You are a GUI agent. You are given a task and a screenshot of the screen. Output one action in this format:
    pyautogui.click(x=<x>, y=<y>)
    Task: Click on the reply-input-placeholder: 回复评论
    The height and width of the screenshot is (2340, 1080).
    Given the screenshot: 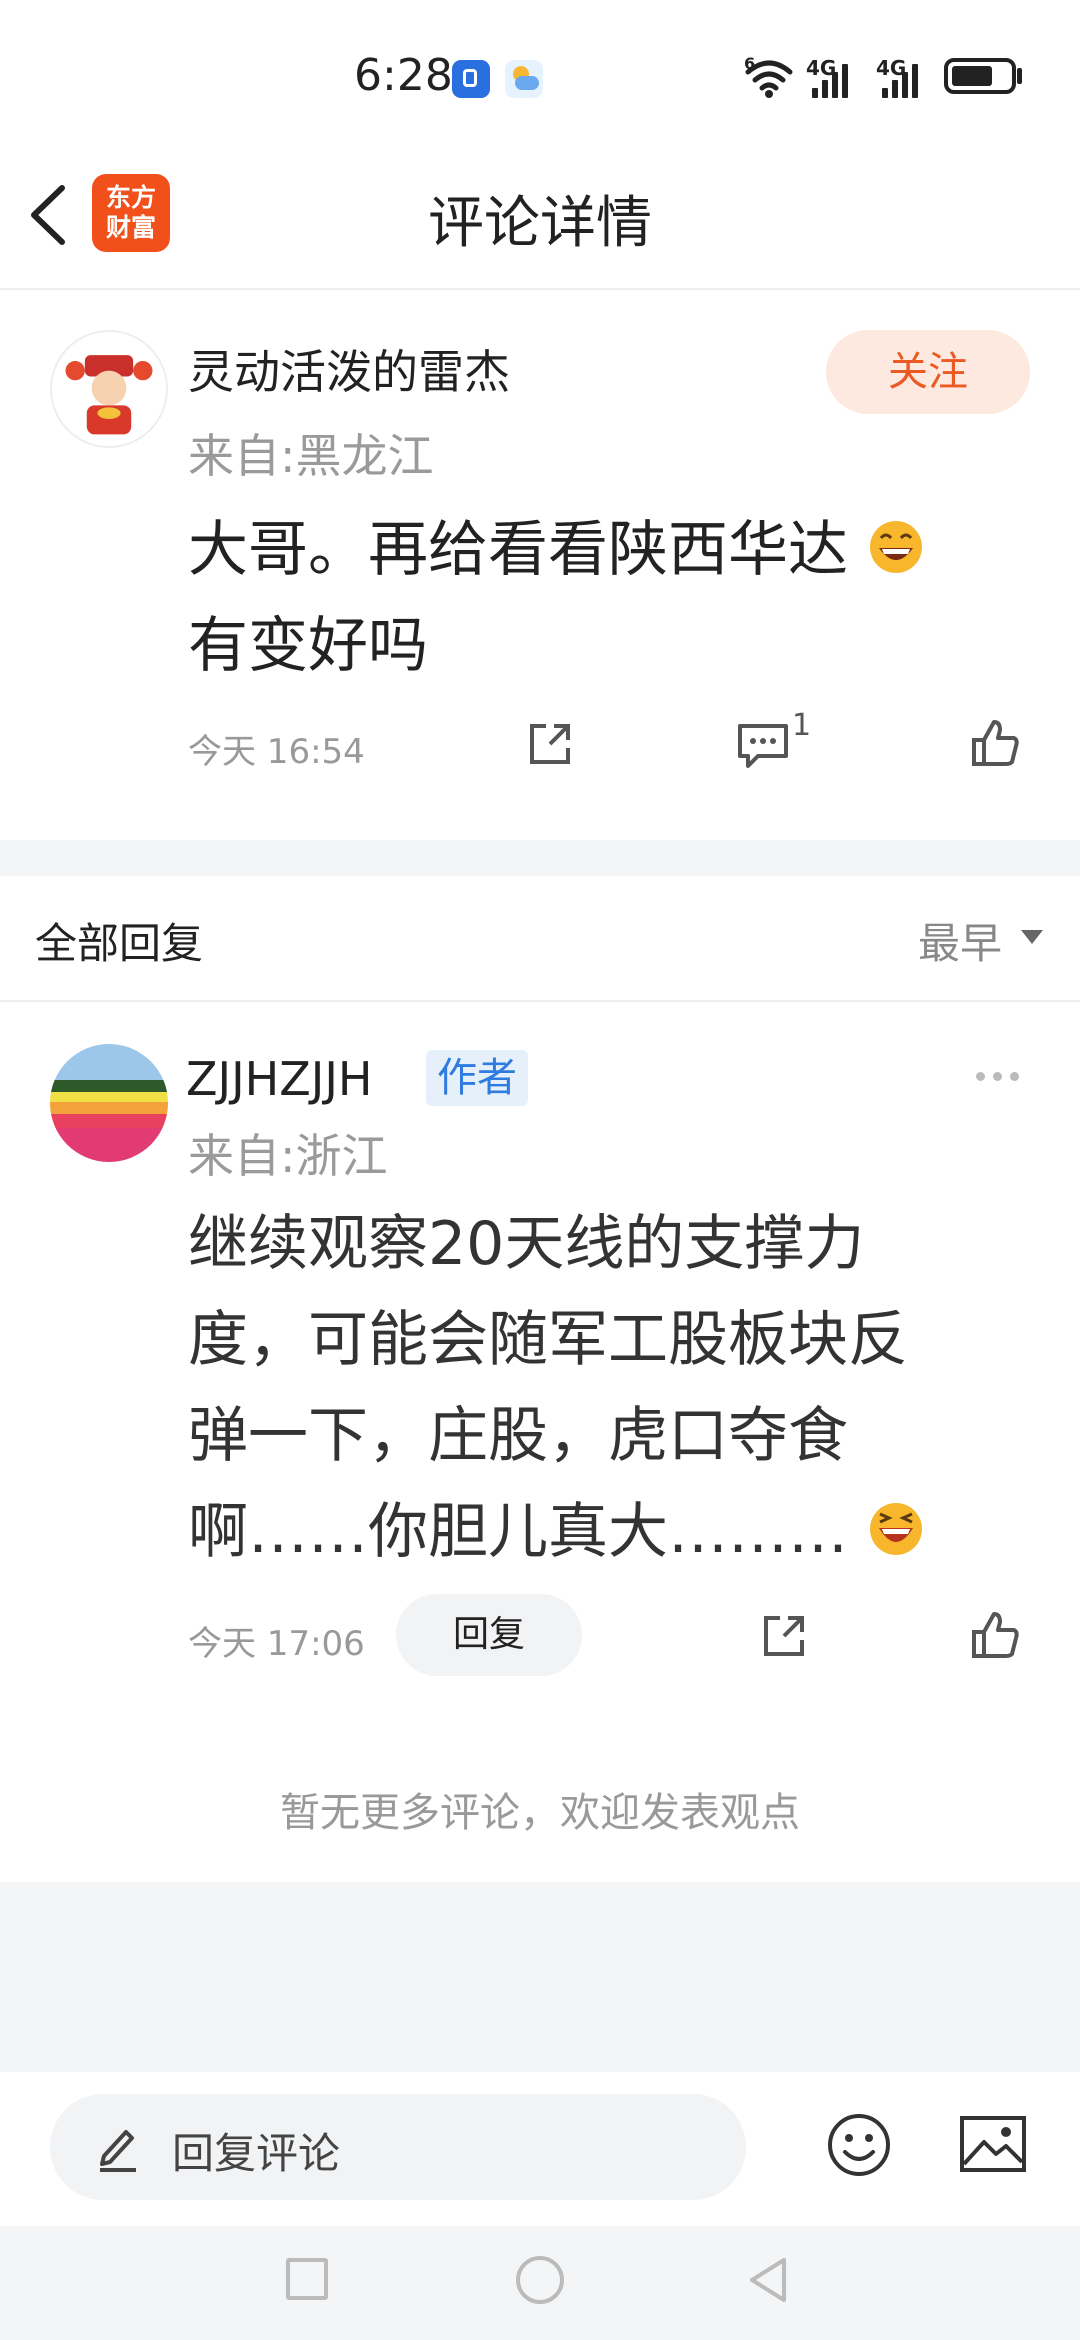 What is the action you would take?
    pyautogui.click(x=256, y=2150)
    